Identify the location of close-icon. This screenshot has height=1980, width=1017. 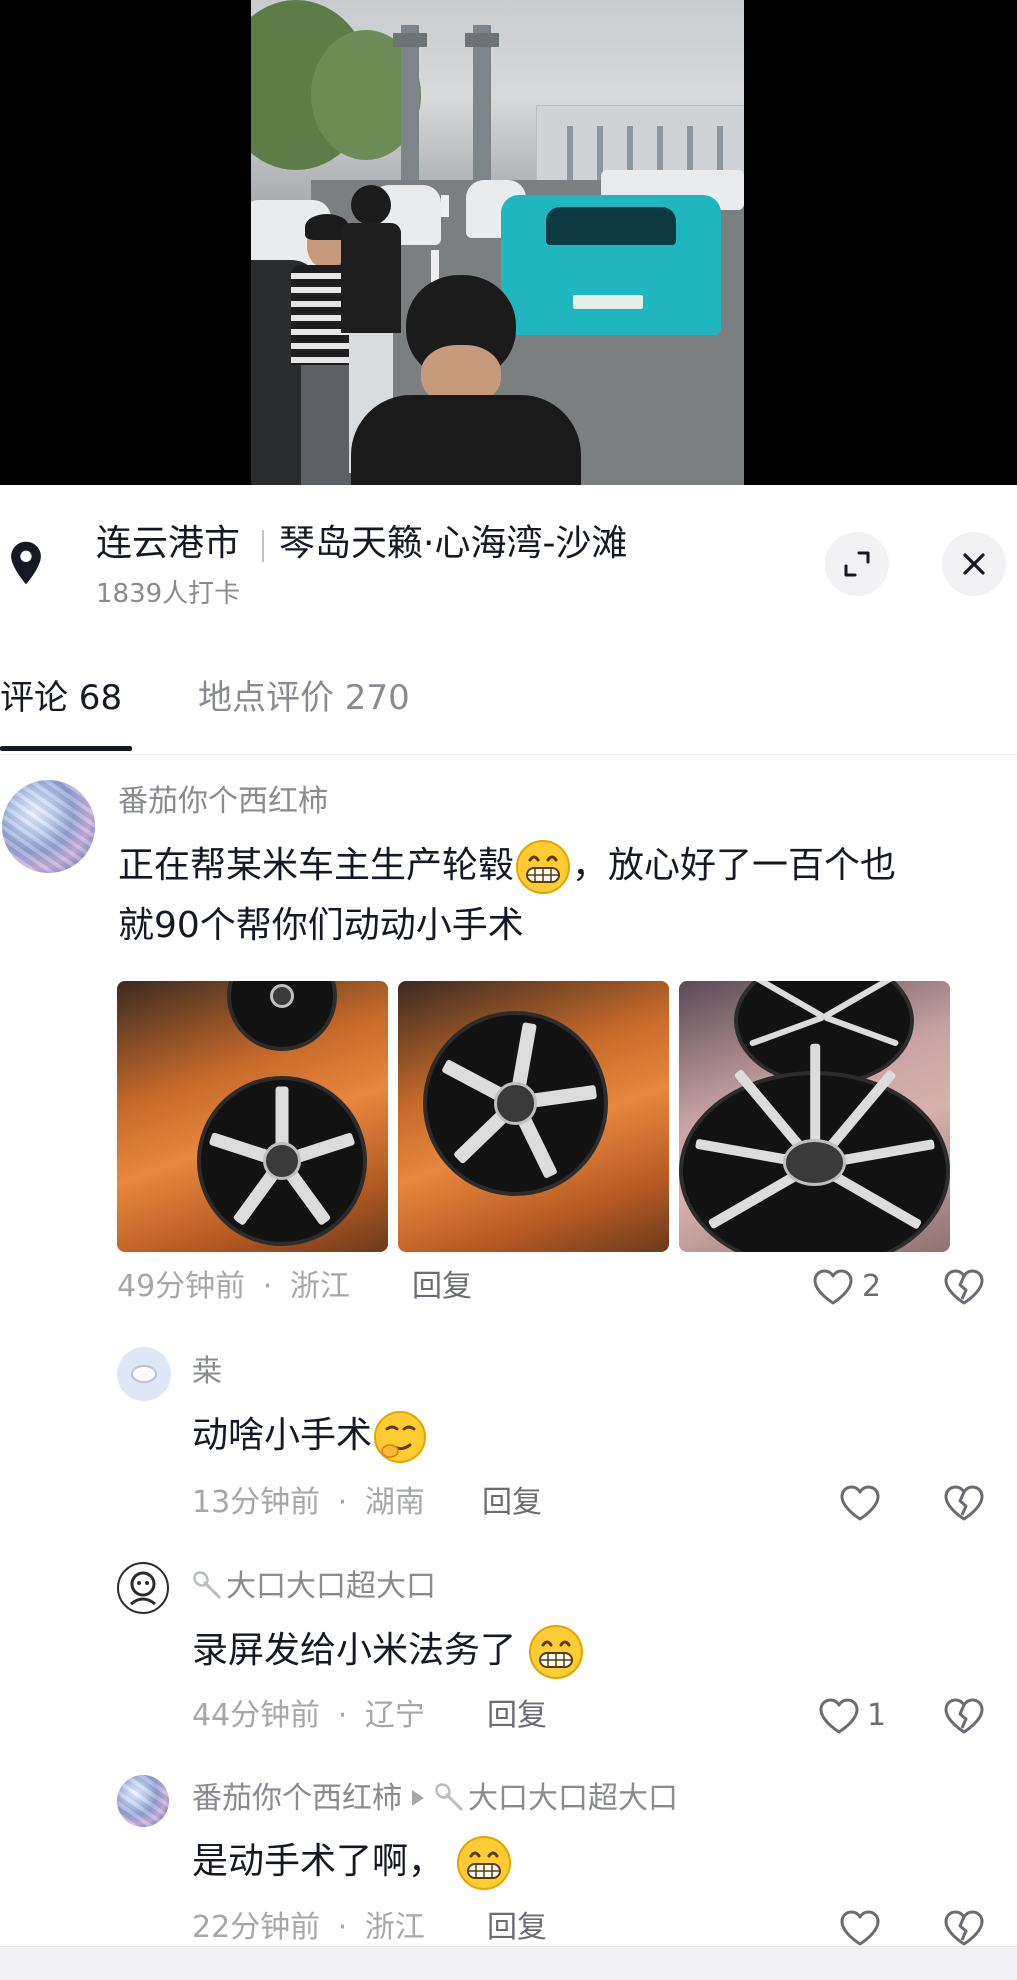
(974, 564).